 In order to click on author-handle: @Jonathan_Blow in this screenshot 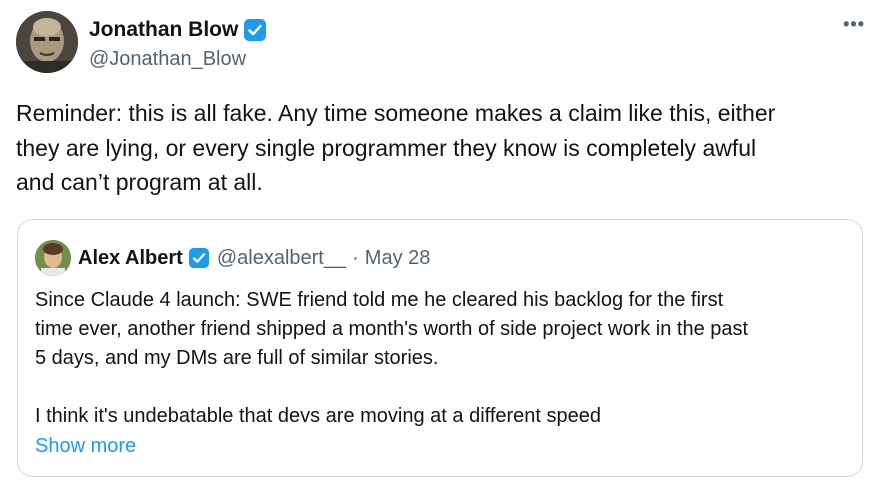, I will do `click(167, 59)`.